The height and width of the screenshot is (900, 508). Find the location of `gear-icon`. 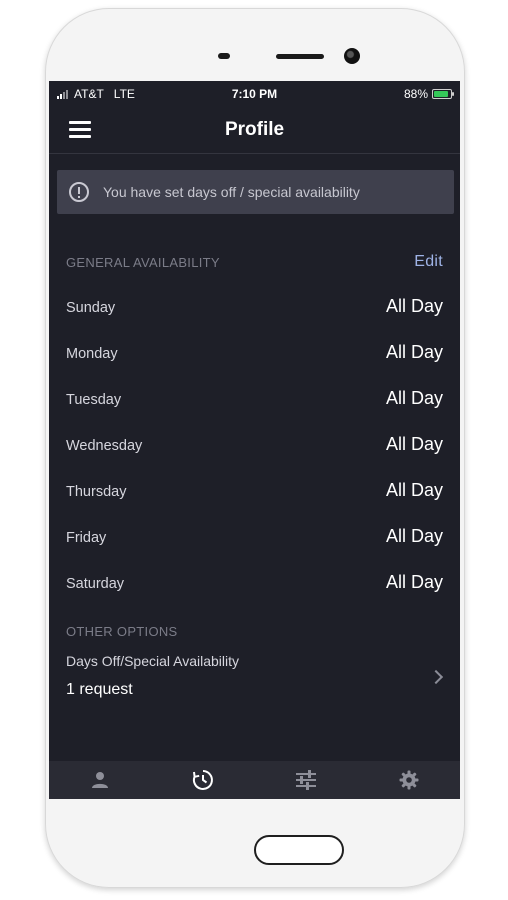

gear-icon is located at coordinates (409, 780).